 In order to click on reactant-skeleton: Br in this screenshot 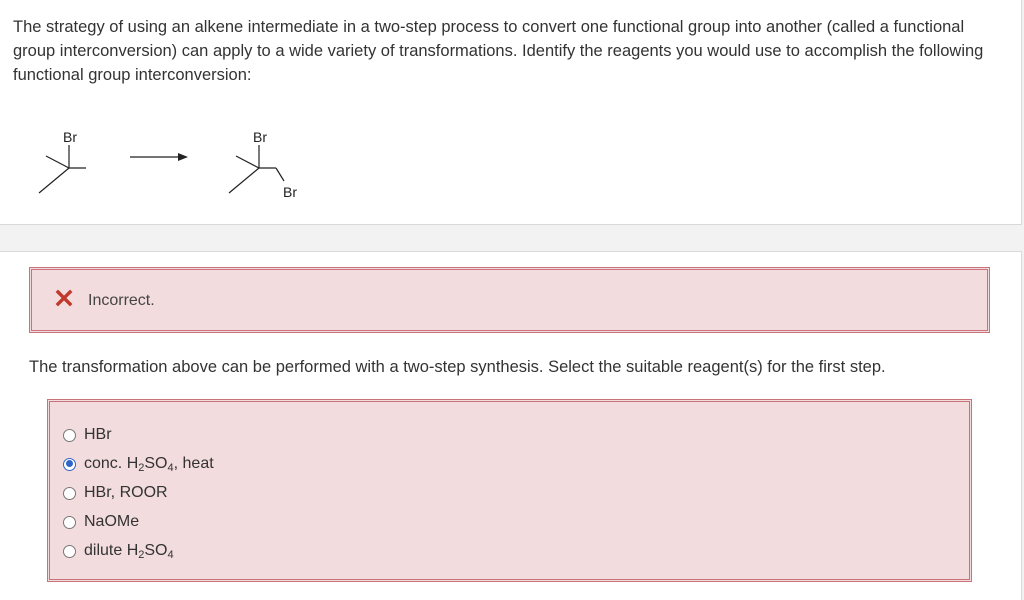, I will do `click(62, 161)`.